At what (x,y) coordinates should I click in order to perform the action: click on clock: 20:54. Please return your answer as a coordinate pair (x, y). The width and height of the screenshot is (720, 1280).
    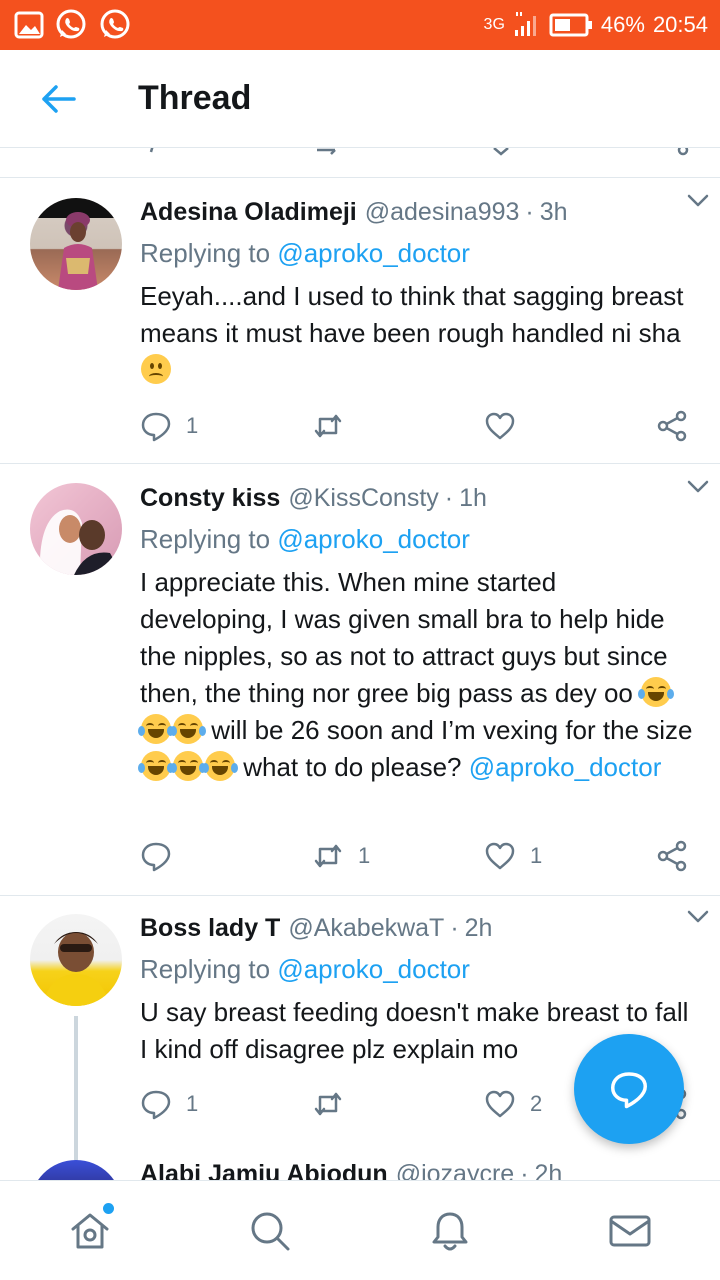
    Looking at the image, I should click on (680, 24).